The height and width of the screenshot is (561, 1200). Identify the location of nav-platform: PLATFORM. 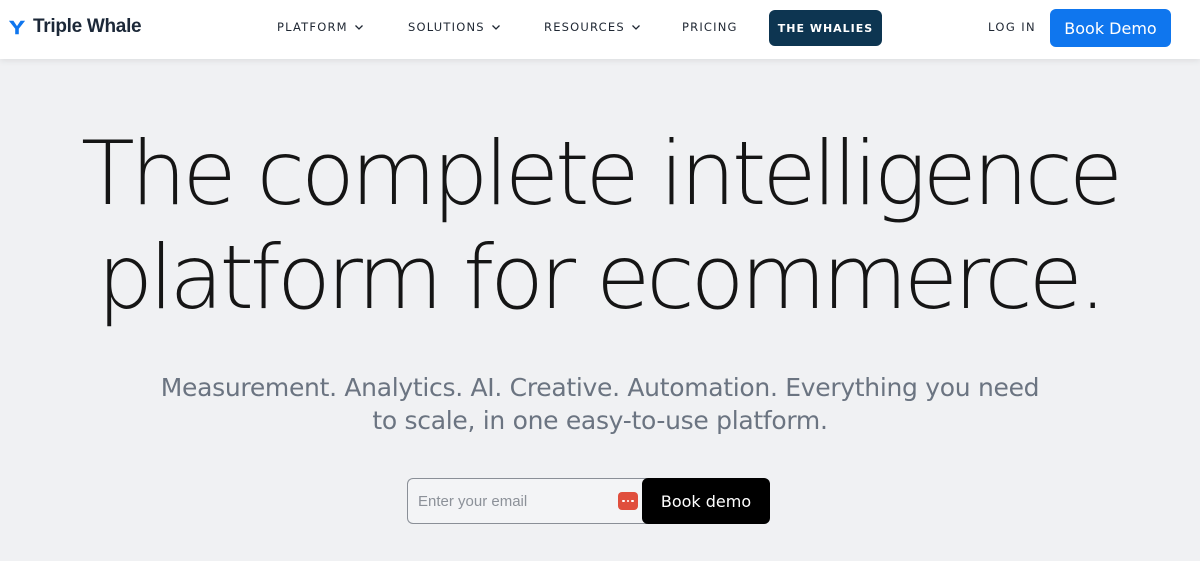
(320, 27).